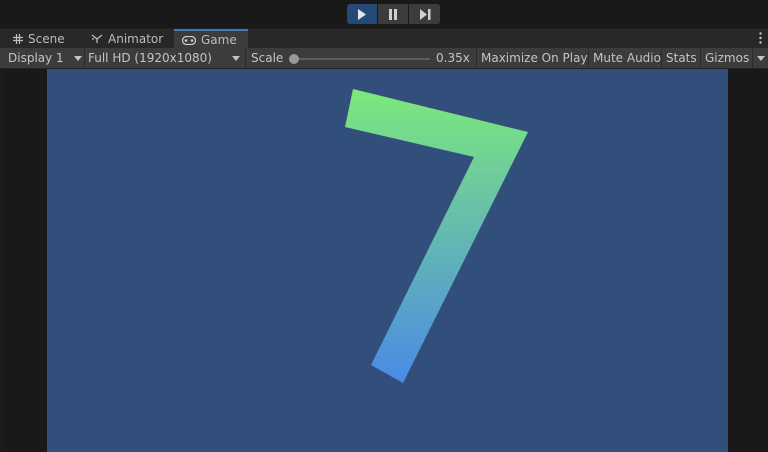 The image size is (768, 452). I want to click on step-button, so click(424, 14).